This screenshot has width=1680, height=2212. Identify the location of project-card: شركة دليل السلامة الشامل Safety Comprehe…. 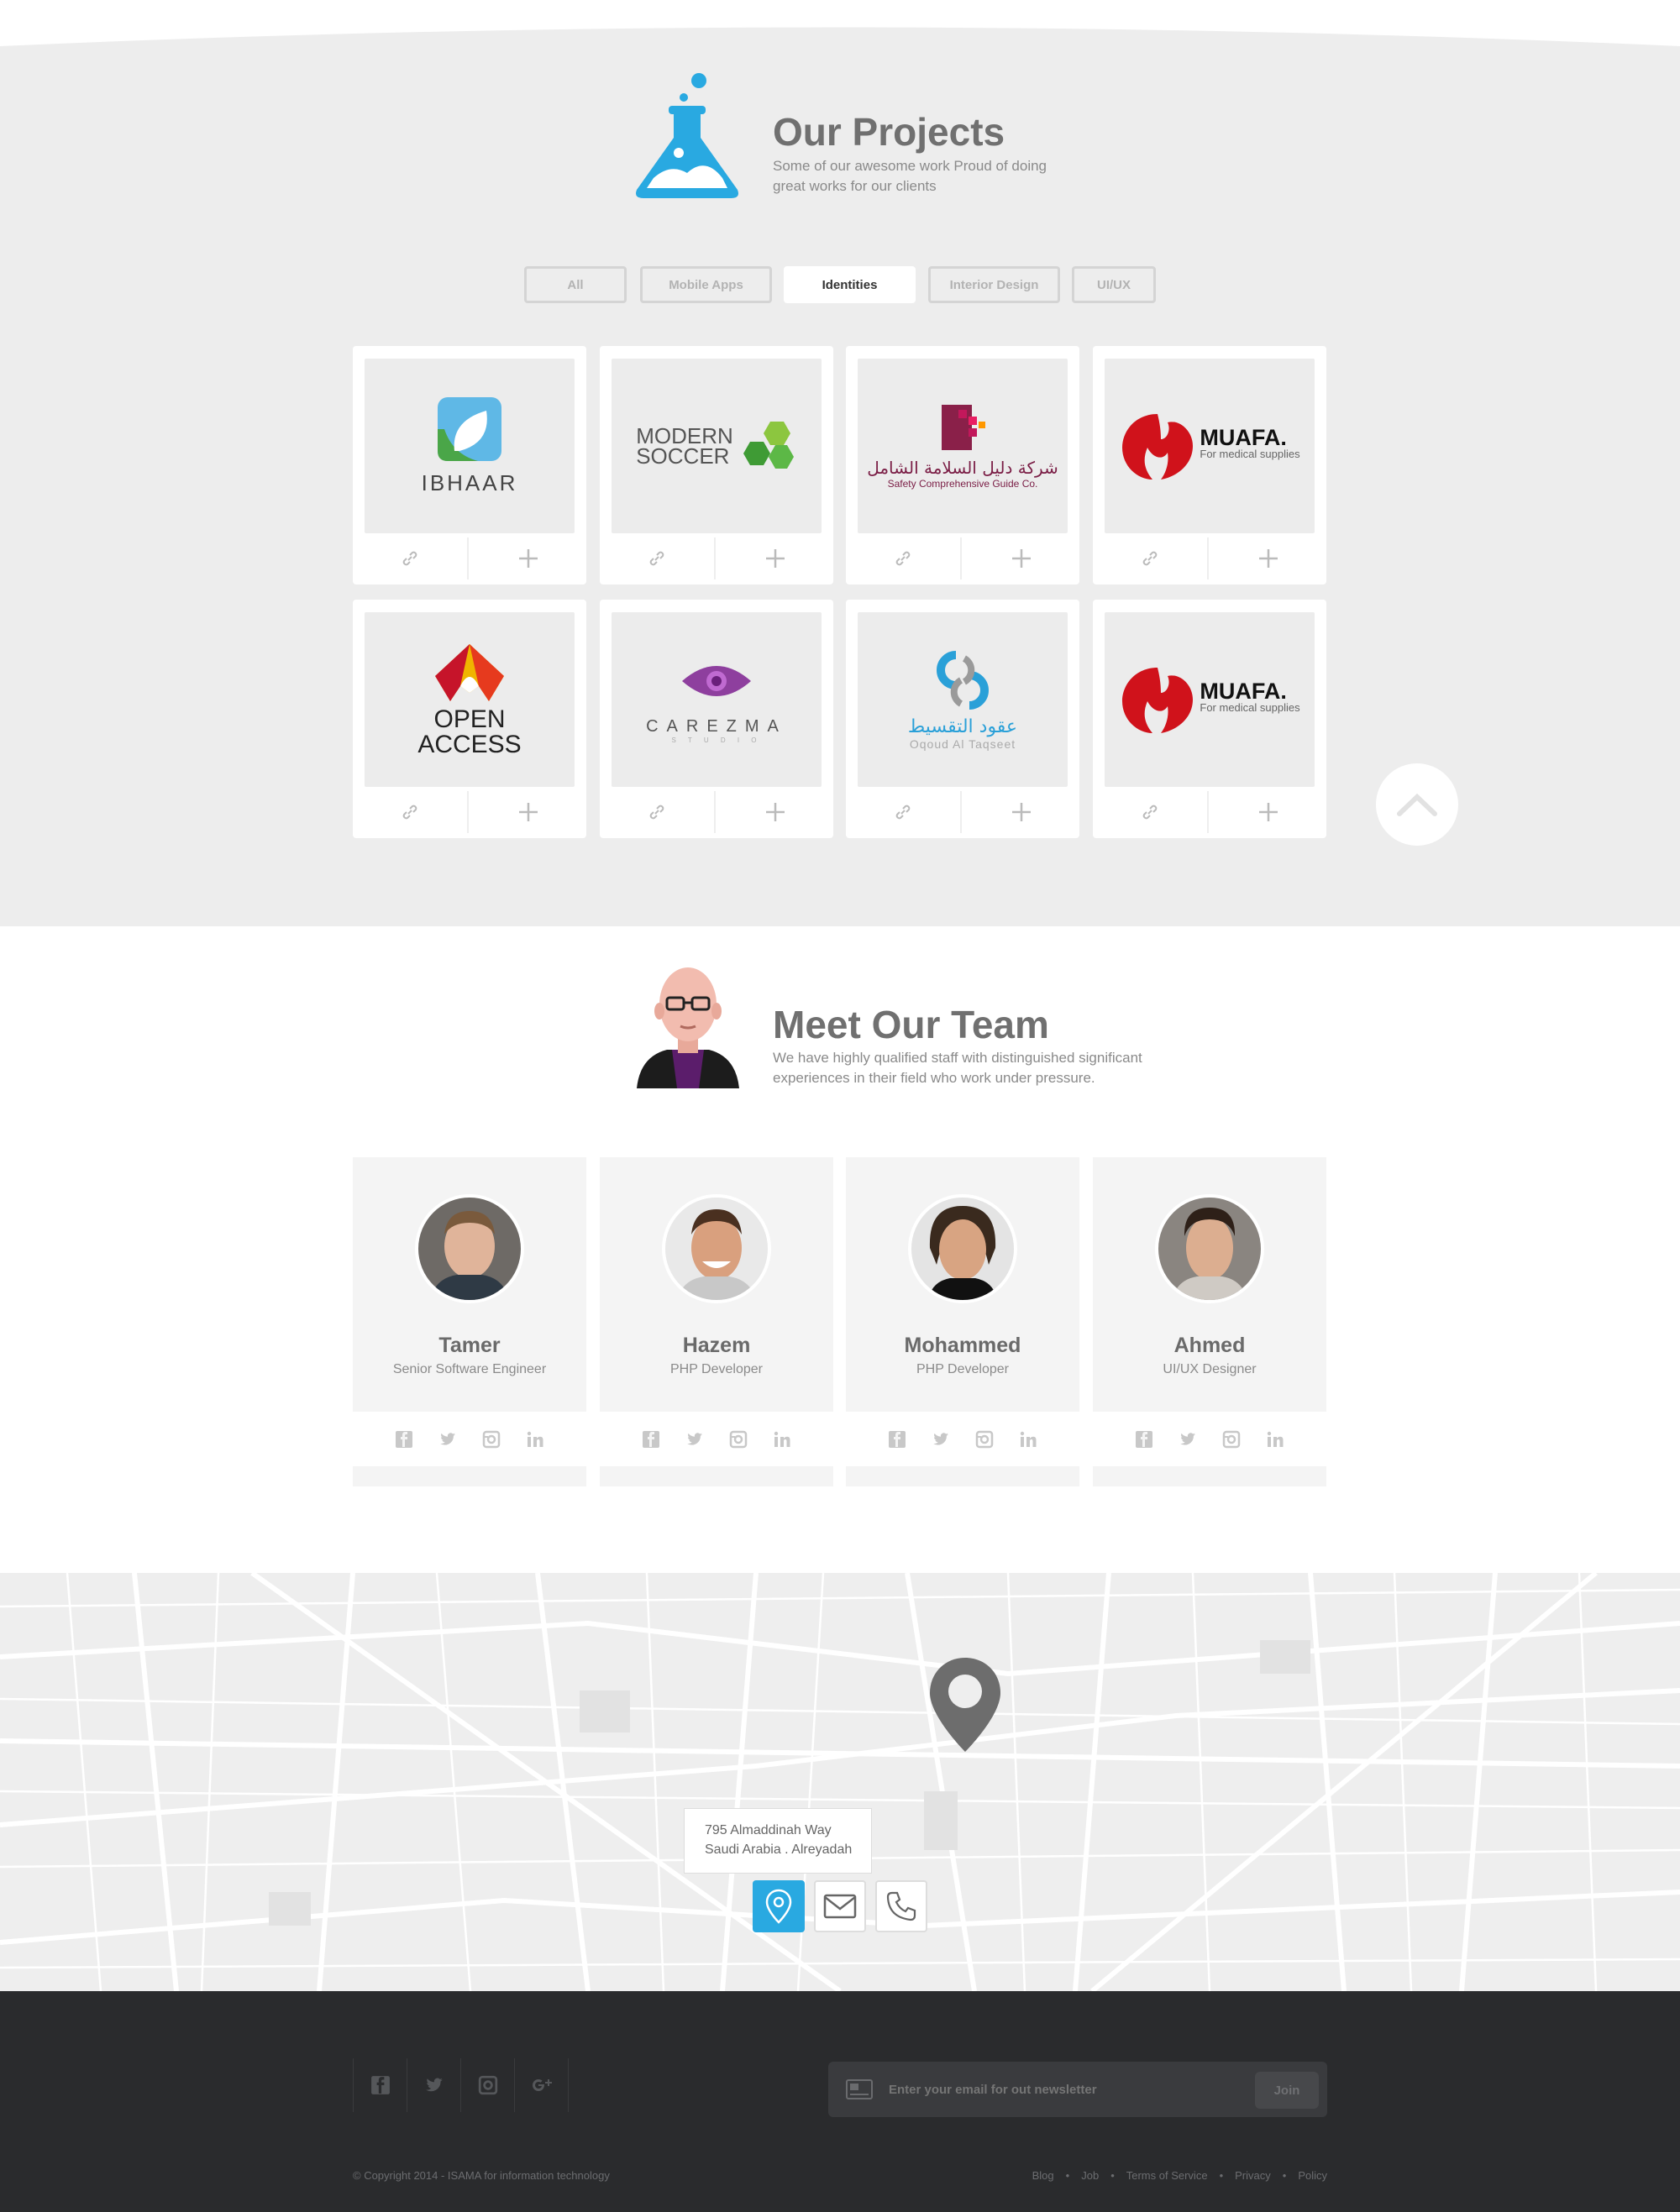
(962, 465).